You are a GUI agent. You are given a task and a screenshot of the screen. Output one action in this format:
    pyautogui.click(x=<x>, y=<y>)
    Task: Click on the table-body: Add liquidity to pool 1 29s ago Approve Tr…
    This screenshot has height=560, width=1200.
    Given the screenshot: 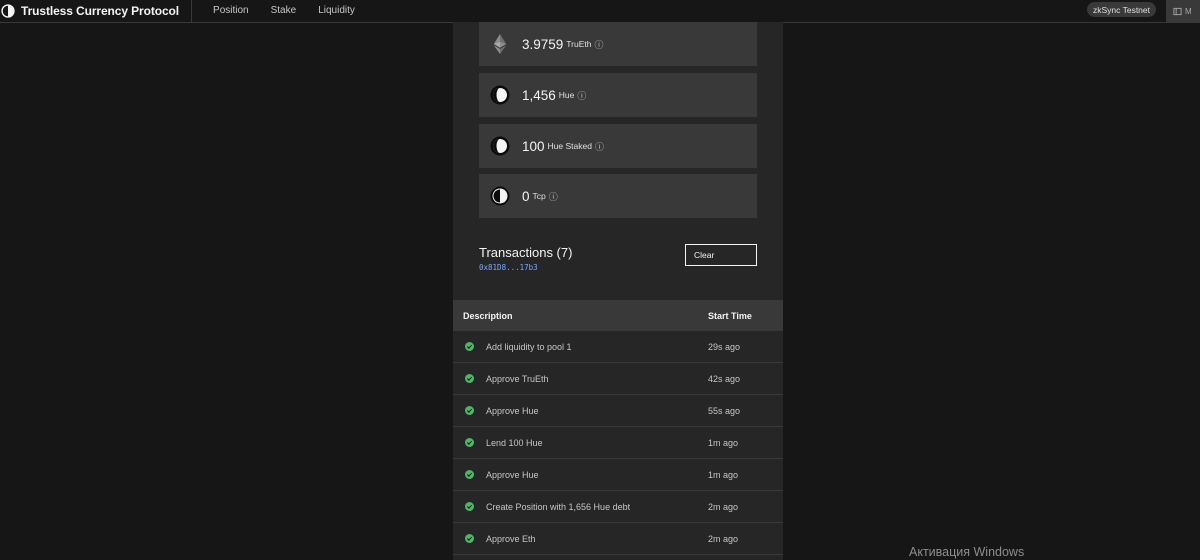 What is the action you would take?
    pyautogui.click(x=618, y=443)
    